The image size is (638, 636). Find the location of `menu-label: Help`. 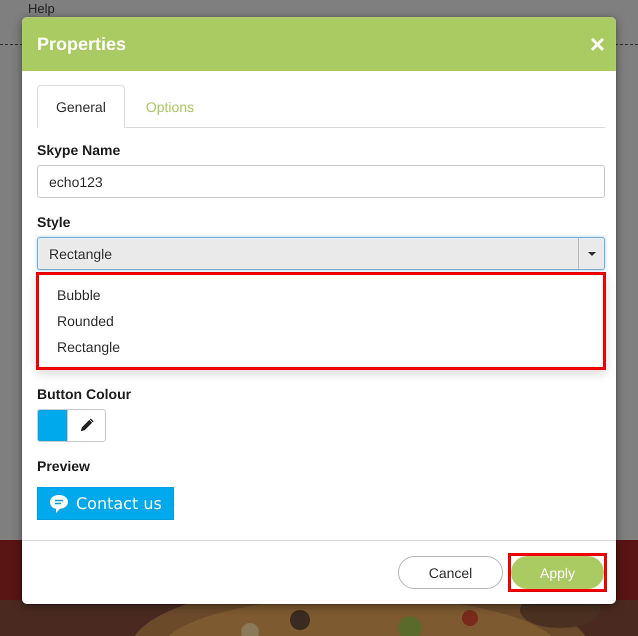

menu-label: Help is located at coordinates (41, 8).